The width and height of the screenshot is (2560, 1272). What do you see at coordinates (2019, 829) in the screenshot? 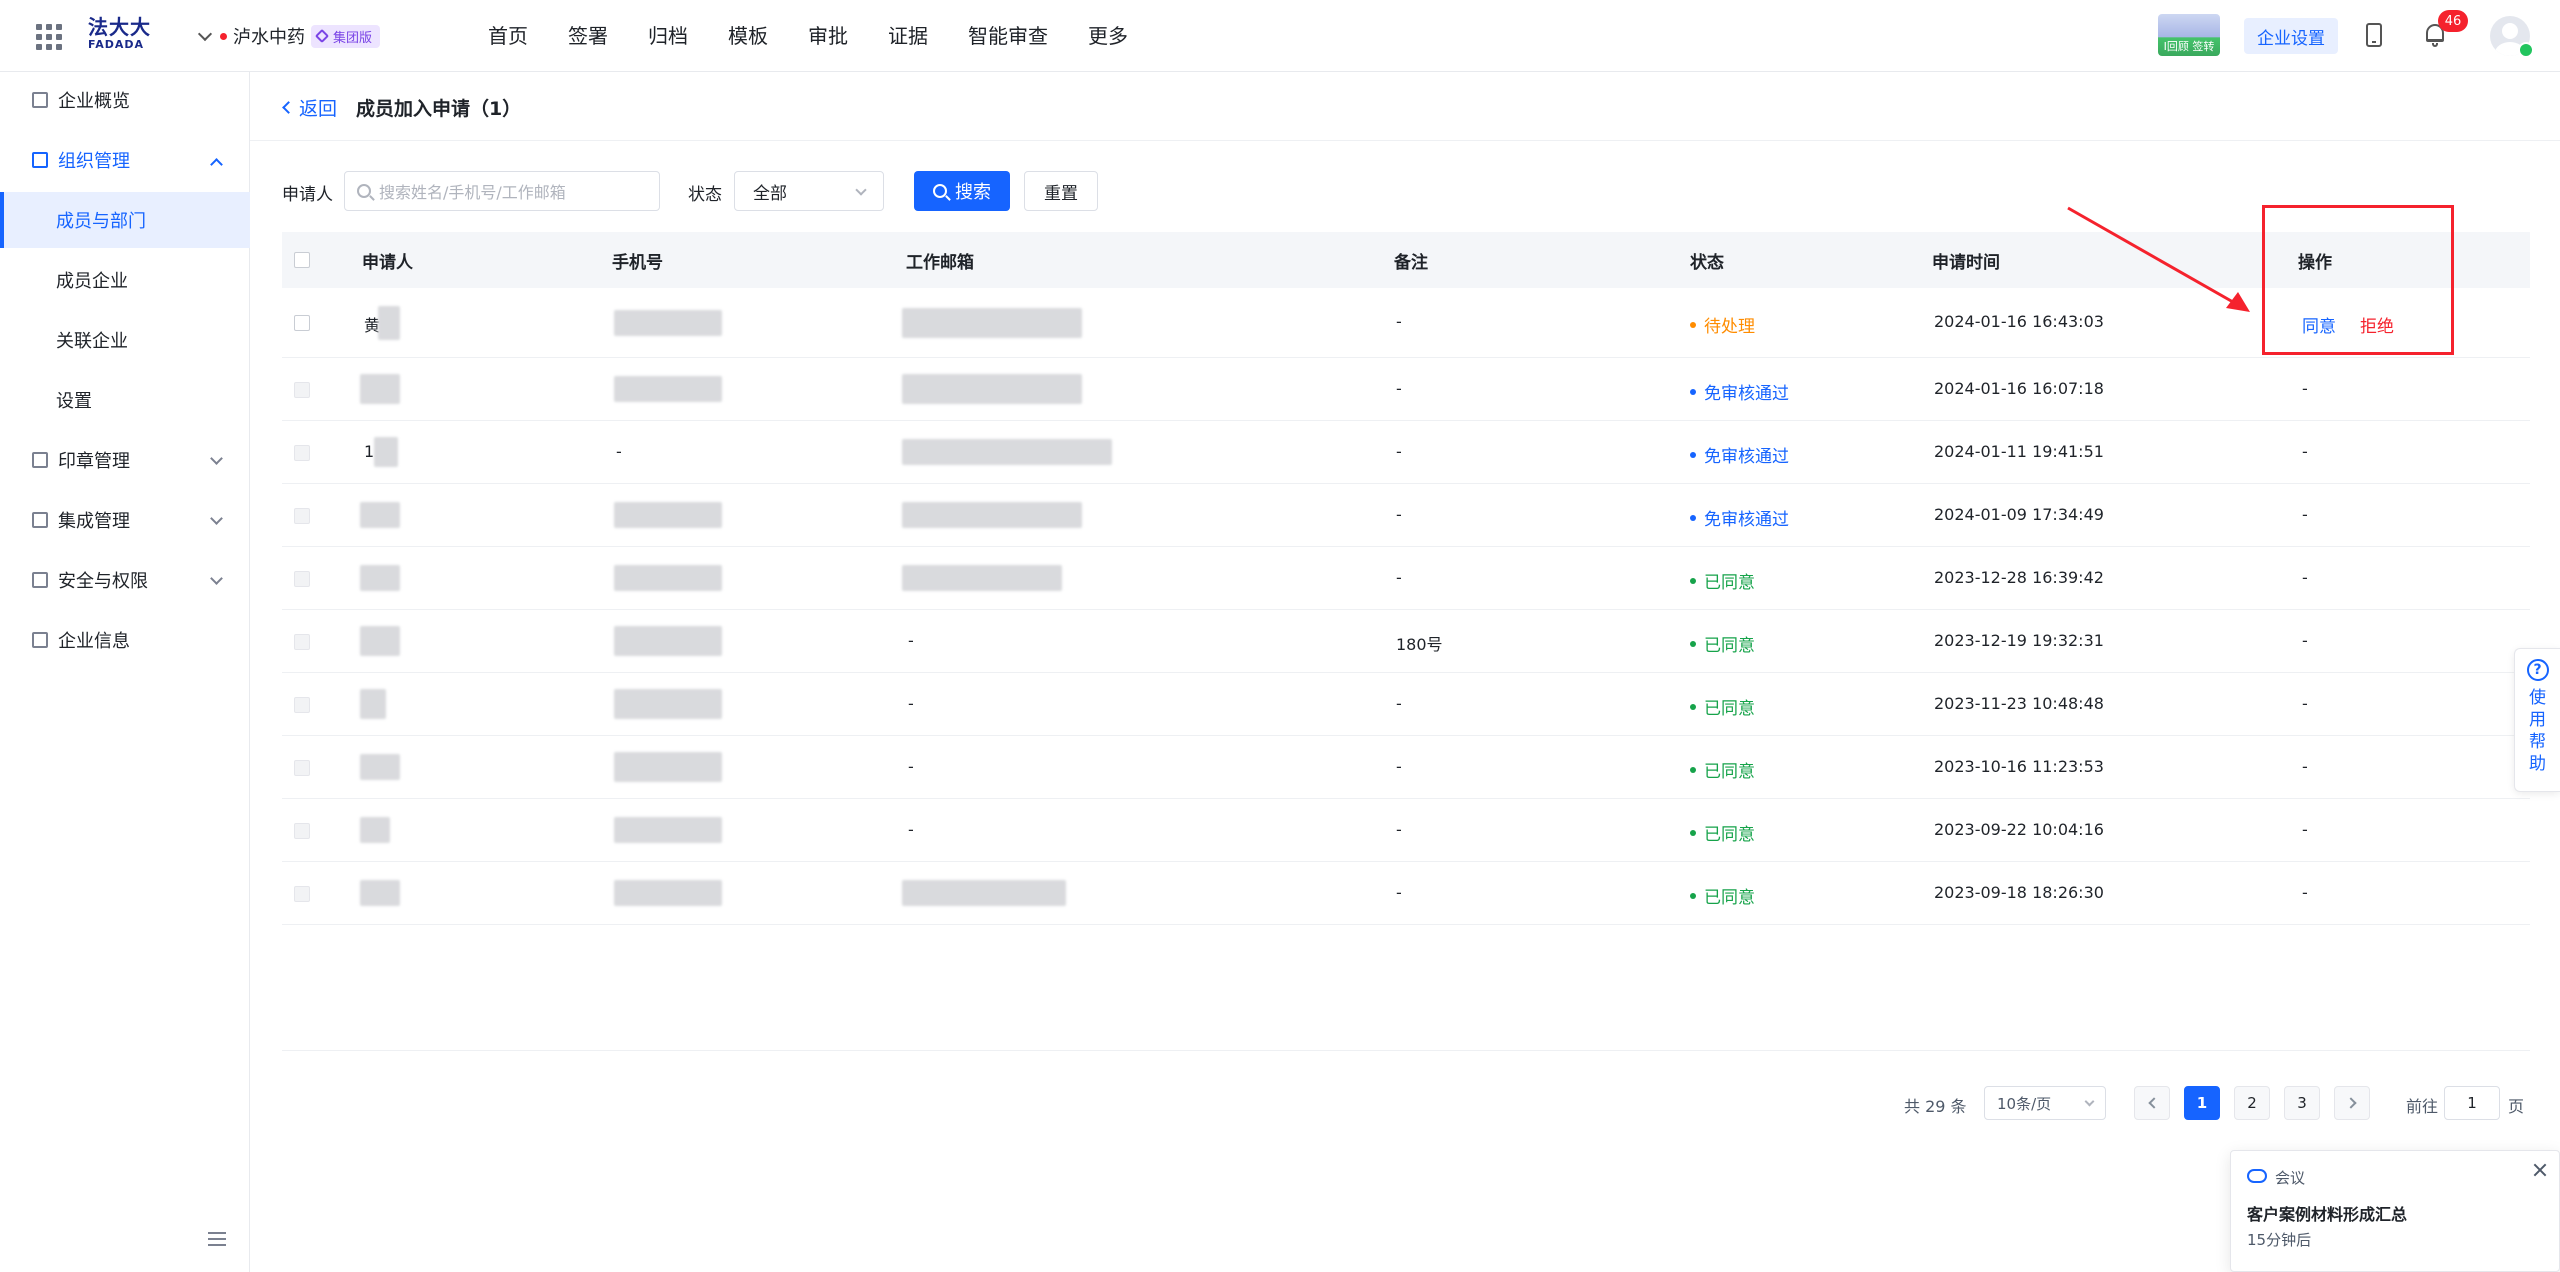
I see `apply-time: 2023-09-22 10:04:16` at bounding box center [2019, 829].